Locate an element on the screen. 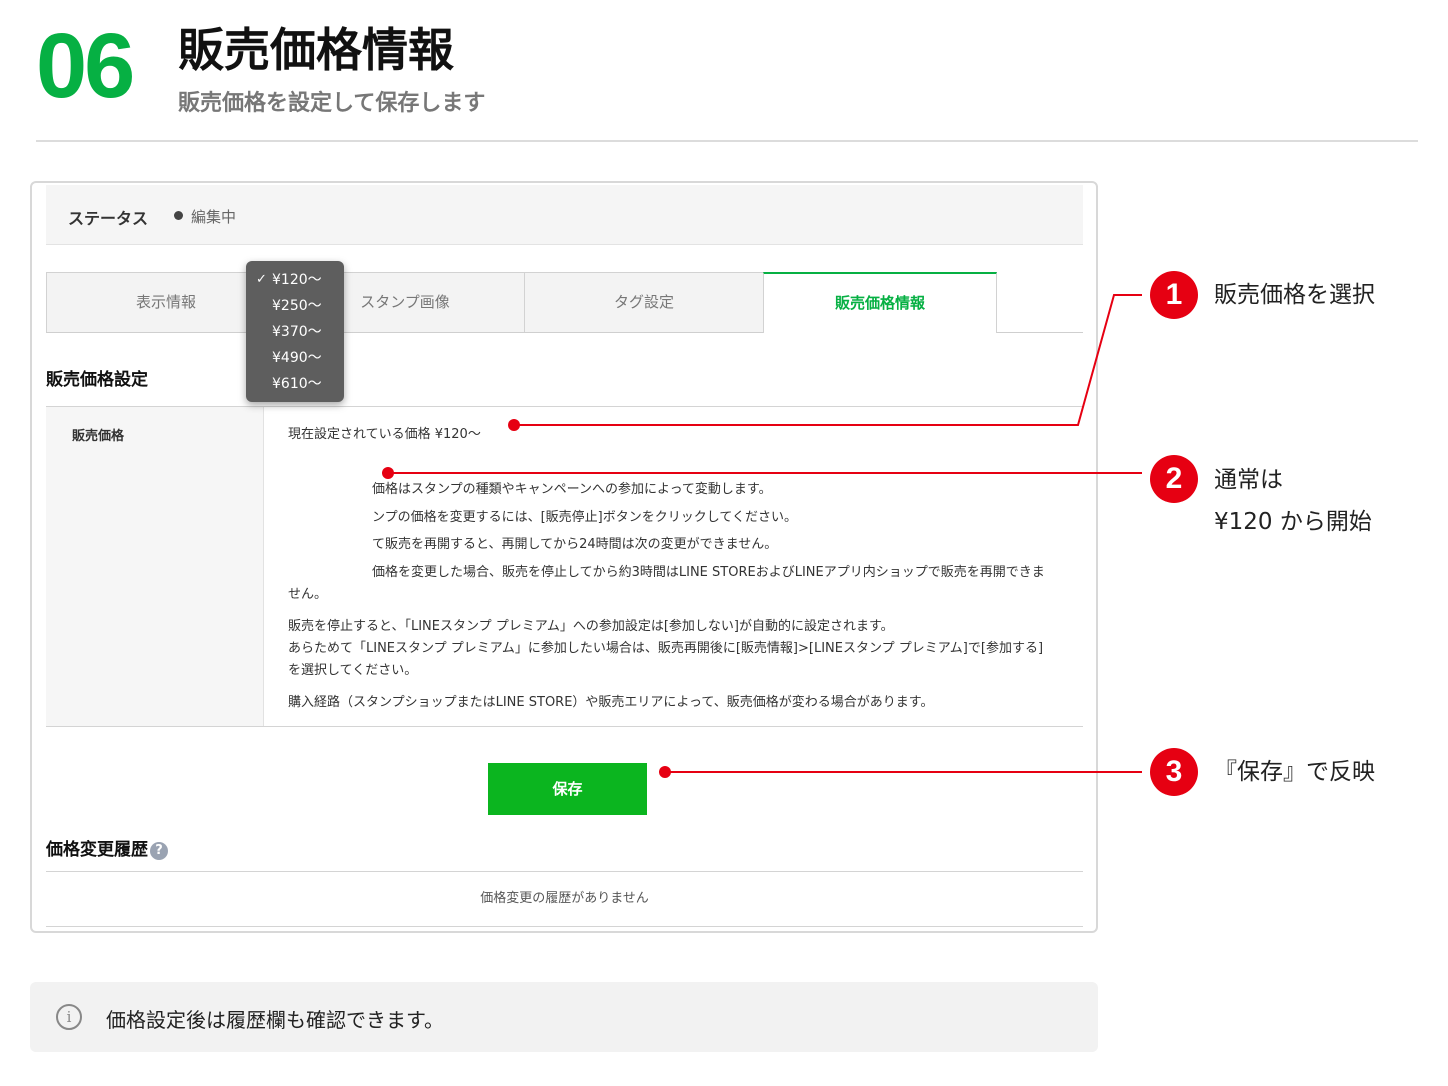  tab-price-info: 販売価格情報 is located at coordinates (880, 302).